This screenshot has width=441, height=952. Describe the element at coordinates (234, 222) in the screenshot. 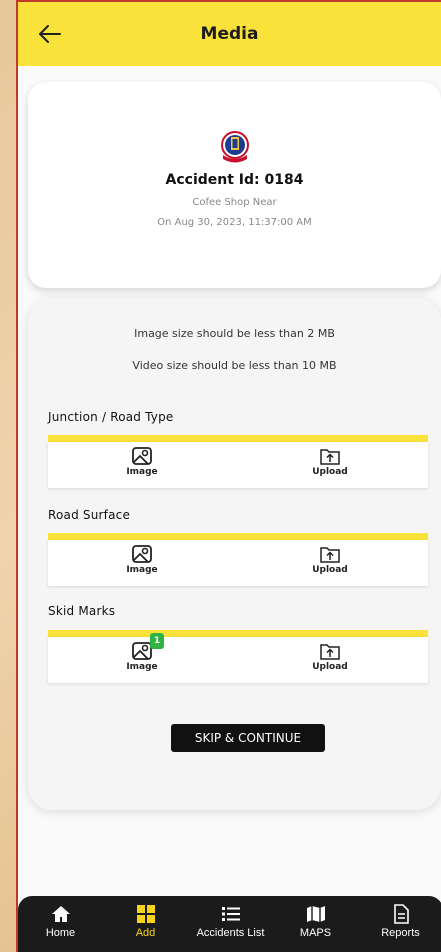

I see `accident-date: On Aug 30, 2023, 11:37:00 AM` at that location.